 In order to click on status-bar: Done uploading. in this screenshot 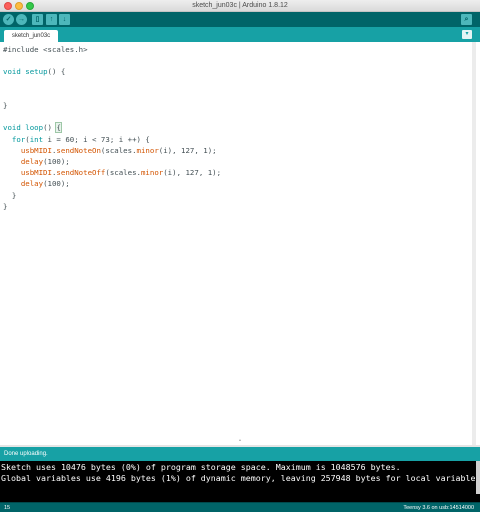, I will do `click(240, 454)`.